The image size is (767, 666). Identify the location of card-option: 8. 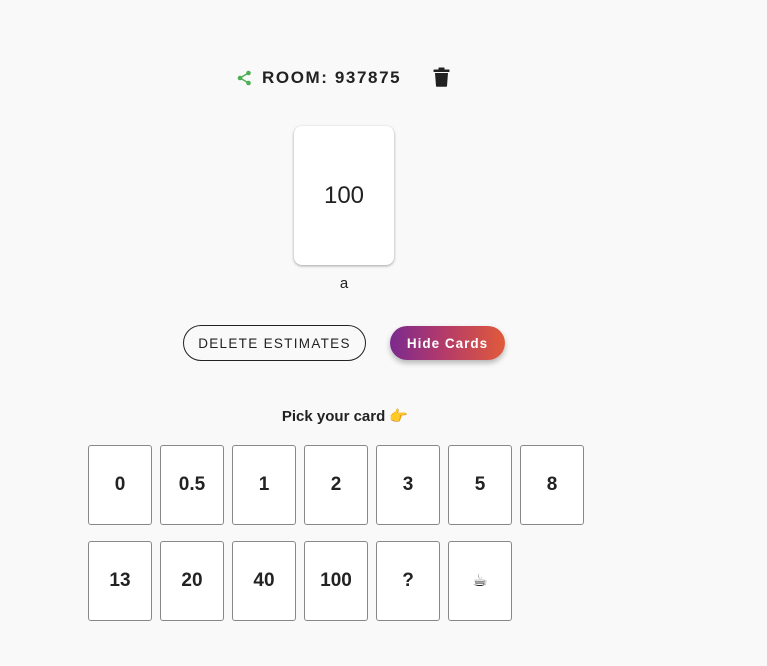
(552, 485).